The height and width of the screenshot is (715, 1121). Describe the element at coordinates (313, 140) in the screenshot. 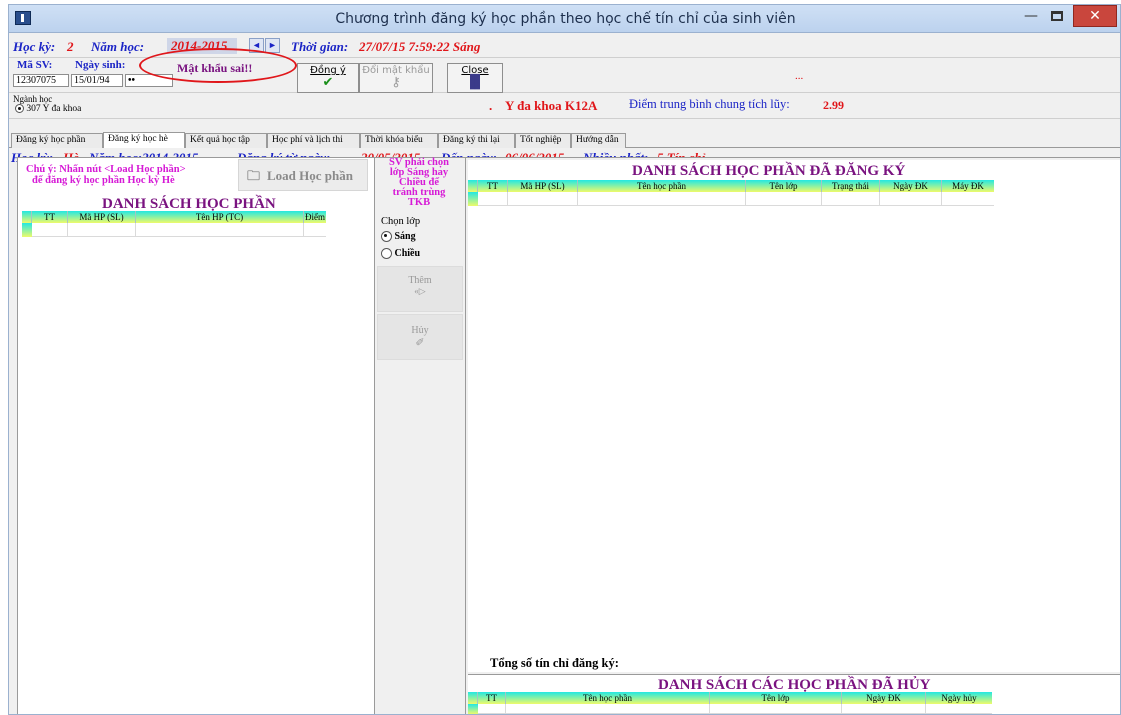

I see `tab-hoc-phi-lich-thi: Học phí và lịch thi` at that location.